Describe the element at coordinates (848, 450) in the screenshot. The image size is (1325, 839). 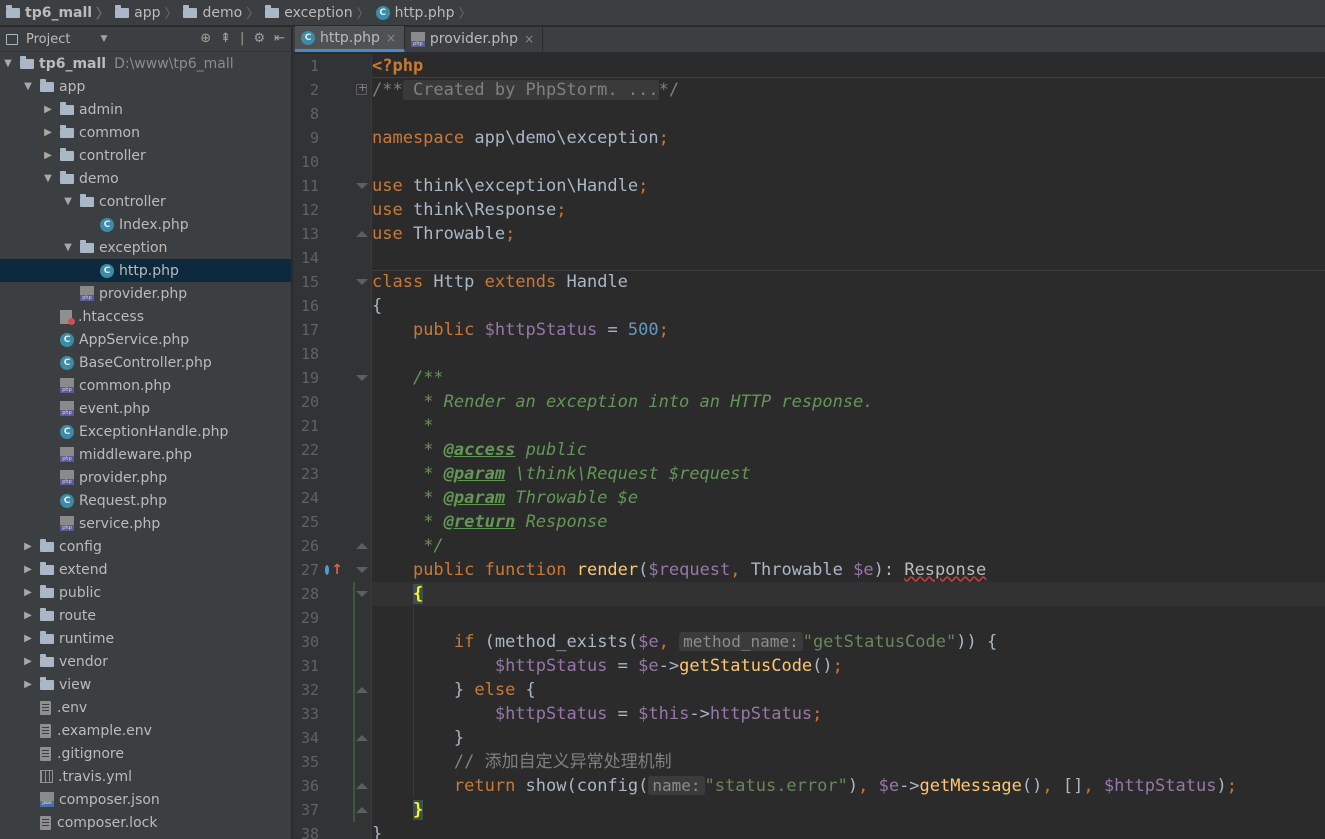
I see `code-line: * @access public` at that location.